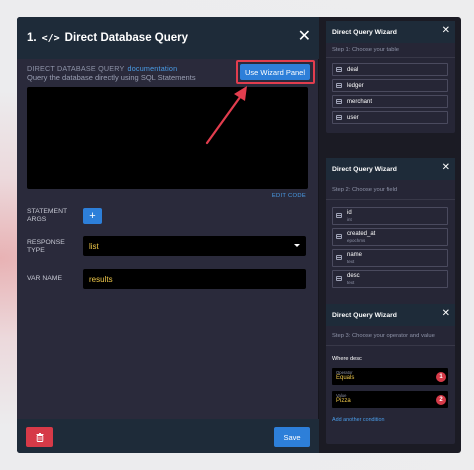 The width and height of the screenshot is (474, 470). Describe the element at coordinates (390, 237) in the screenshot. I see `field-item-created-at: created_at epochms` at that location.